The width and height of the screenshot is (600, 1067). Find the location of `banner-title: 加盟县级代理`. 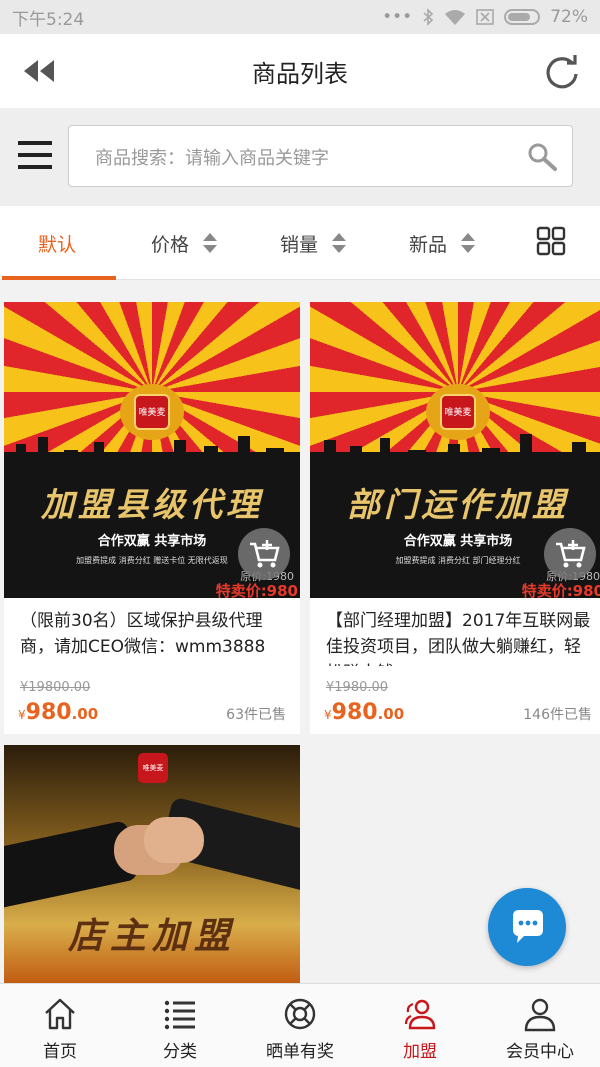

banner-title: 加盟县级代理 is located at coordinates (152, 504).